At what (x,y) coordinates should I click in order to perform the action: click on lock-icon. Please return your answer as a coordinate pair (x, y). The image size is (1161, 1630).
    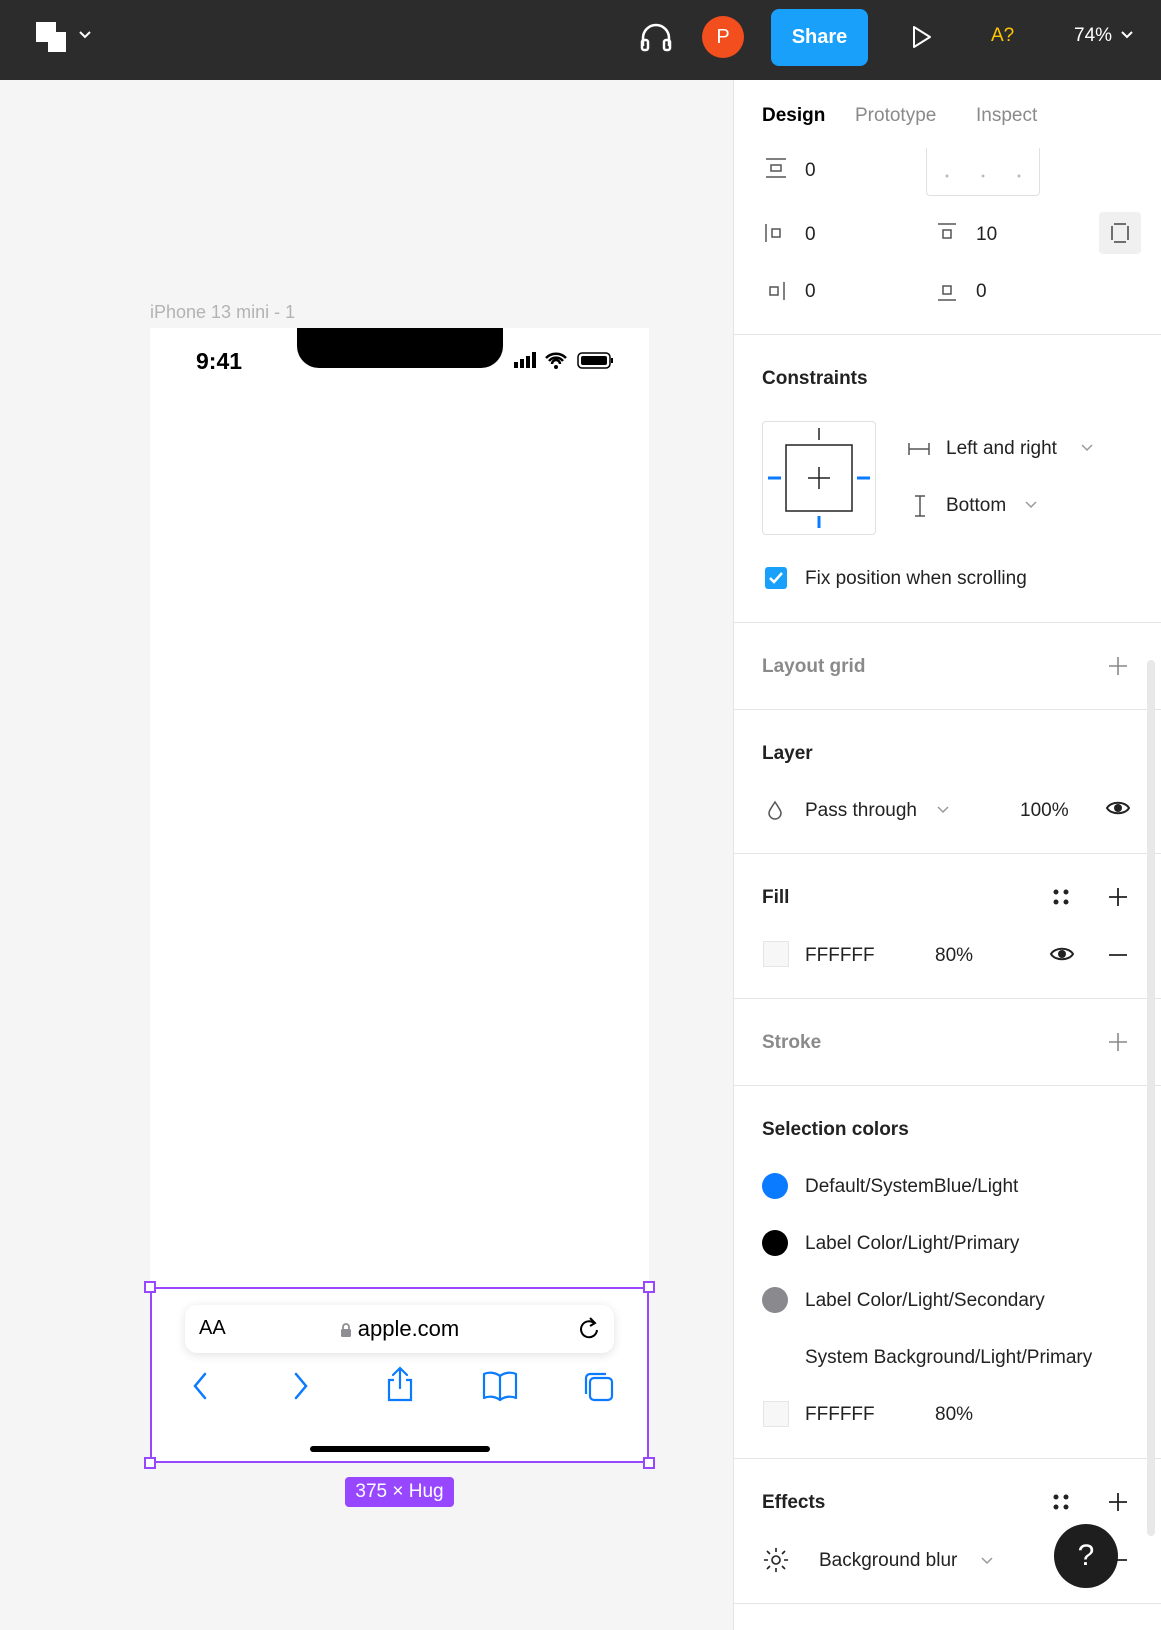
    Looking at the image, I should click on (346, 1330).